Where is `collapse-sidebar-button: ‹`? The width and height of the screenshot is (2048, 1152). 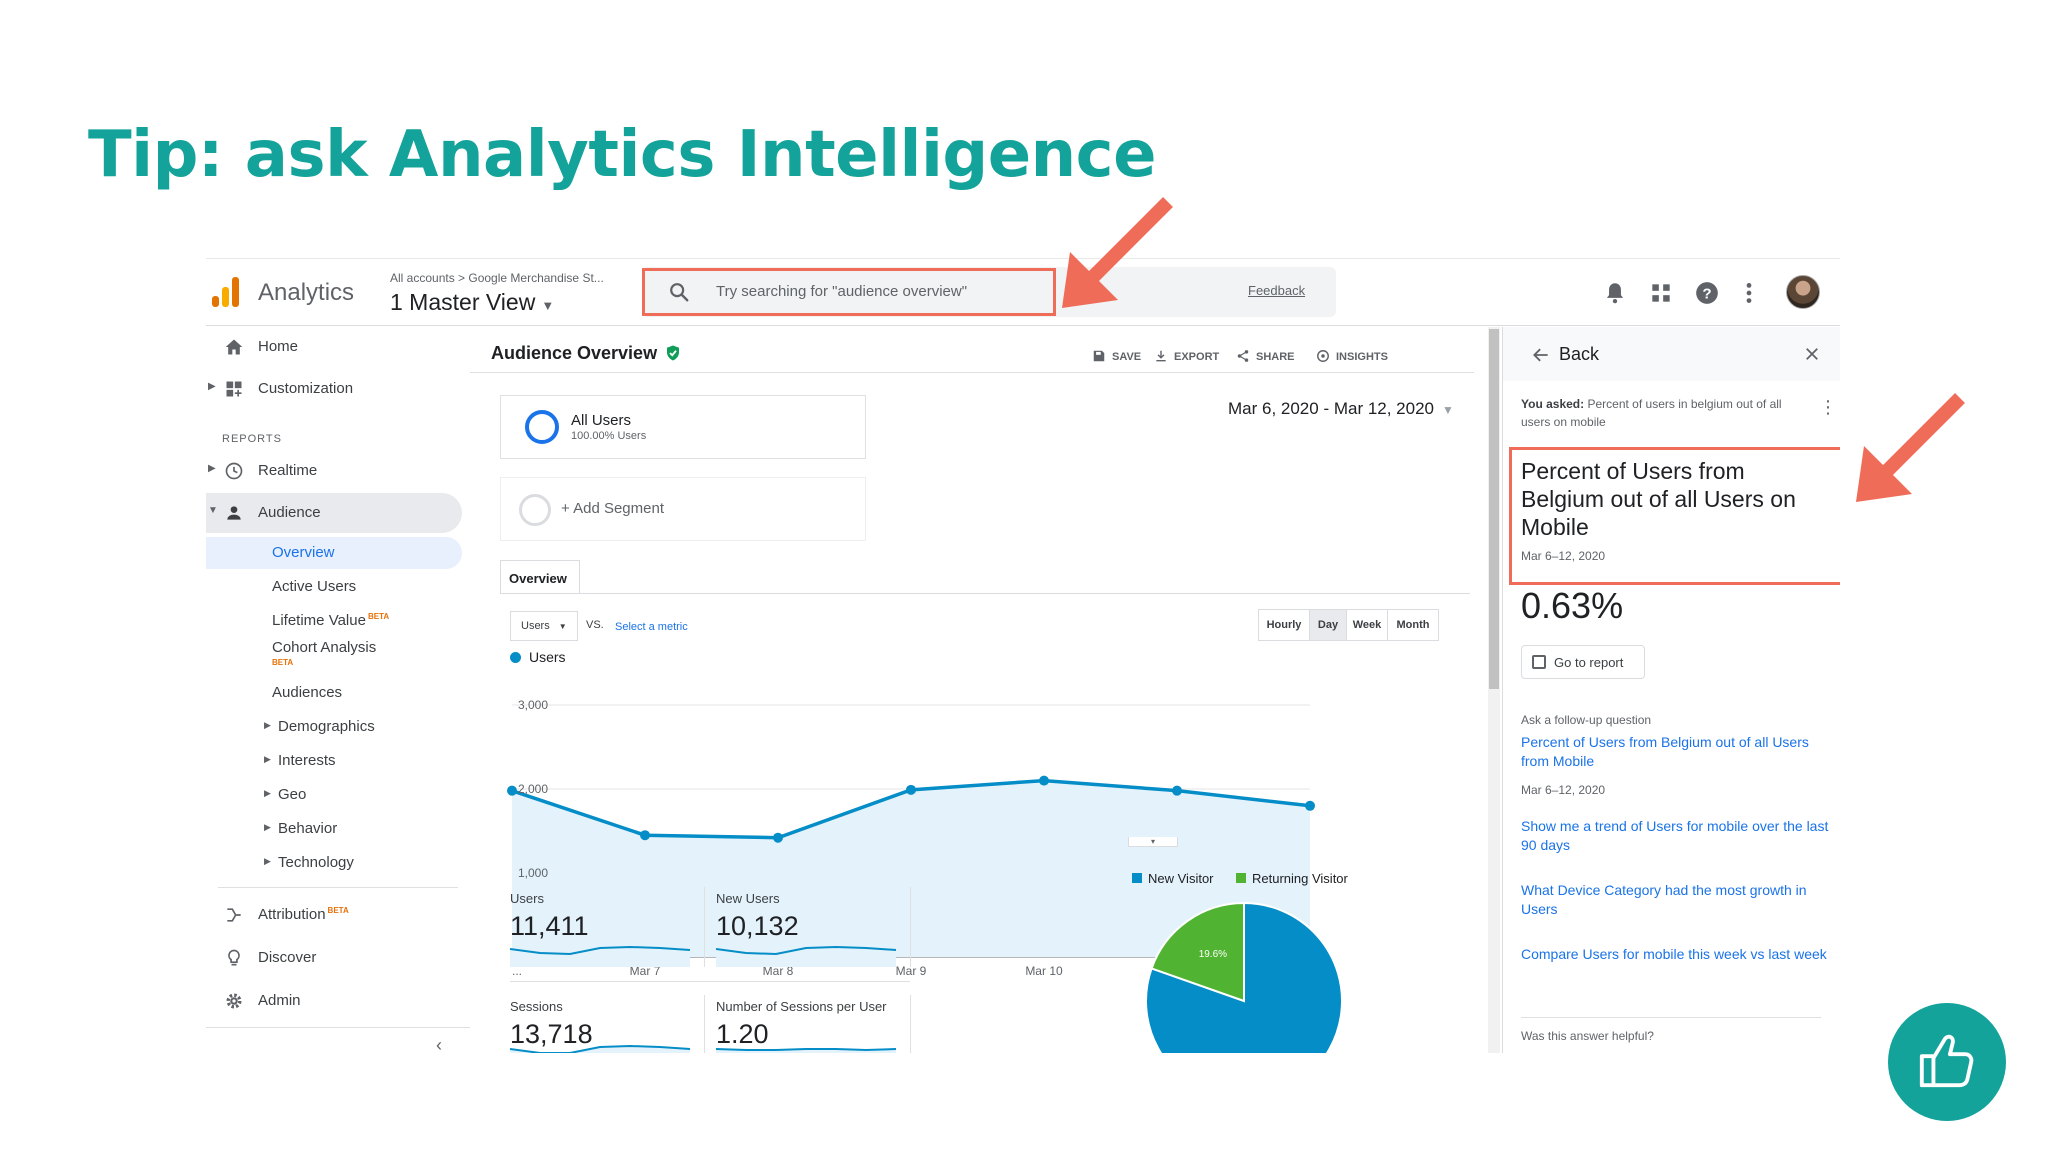
collapse-sidebar-button: ‹ is located at coordinates (439, 1044).